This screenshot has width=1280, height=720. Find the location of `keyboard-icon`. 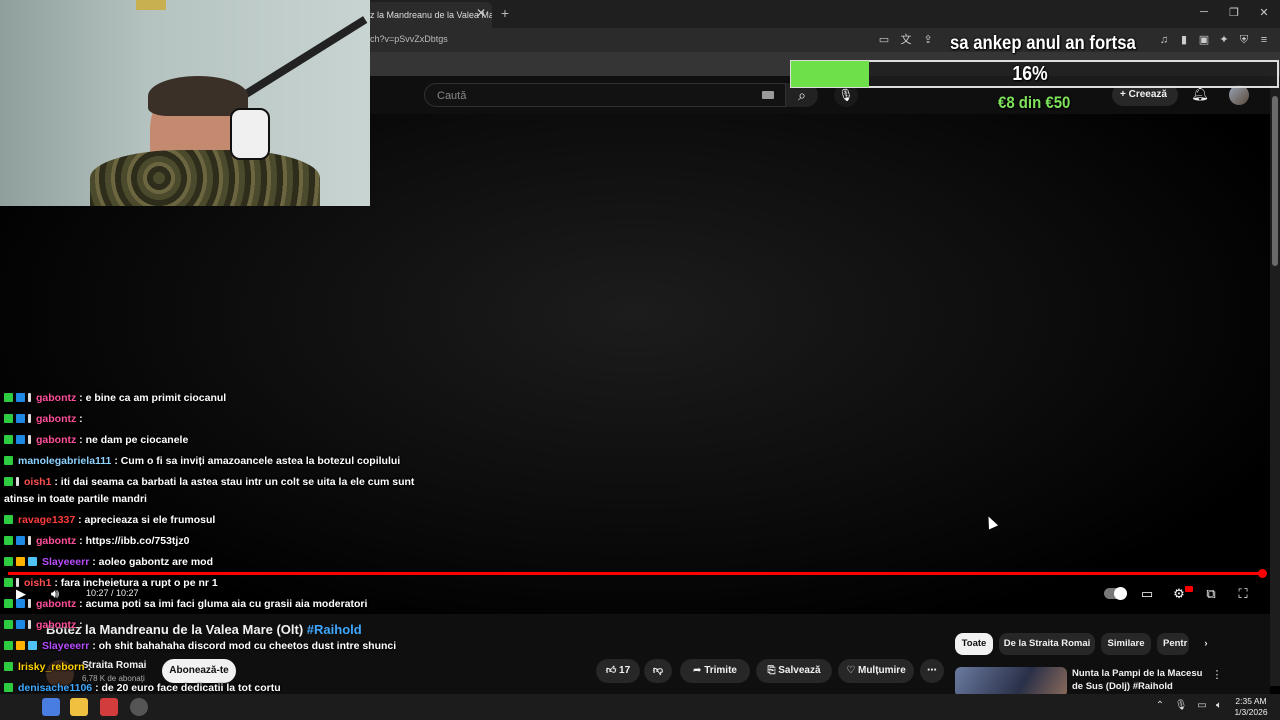

keyboard-icon is located at coordinates (768, 95).